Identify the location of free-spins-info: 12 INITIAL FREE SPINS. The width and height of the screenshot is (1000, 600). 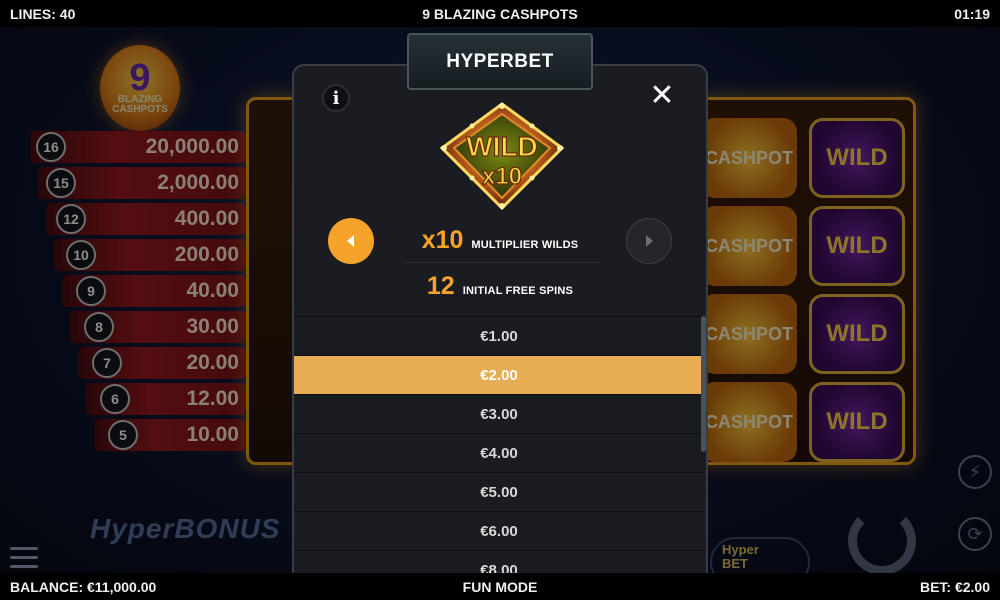
(500, 286).